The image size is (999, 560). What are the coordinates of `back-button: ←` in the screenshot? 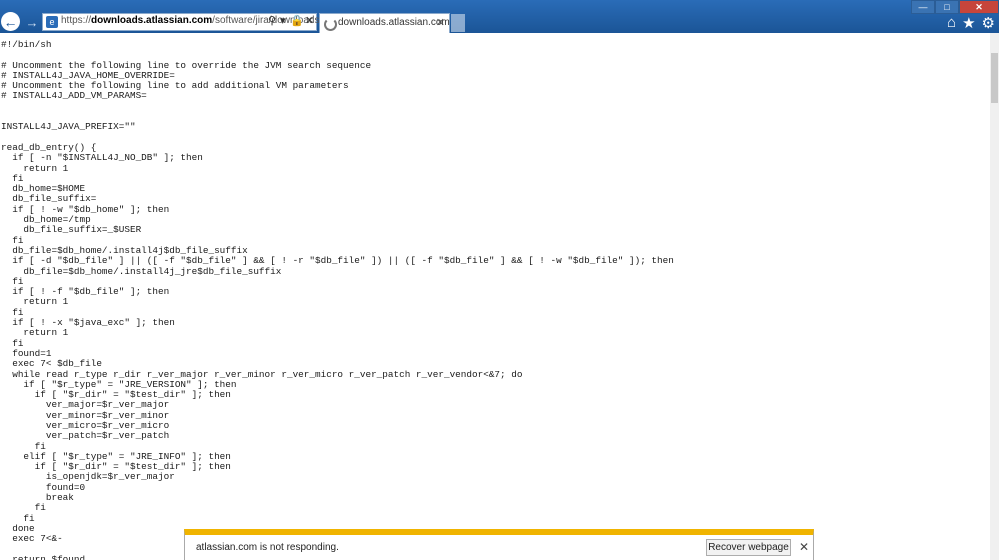 It's located at (10, 21).